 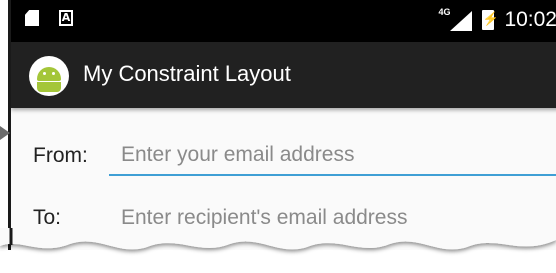 What do you see at coordinates (49, 18) in the screenshot?
I see `notification-icons: A` at bounding box center [49, 18].